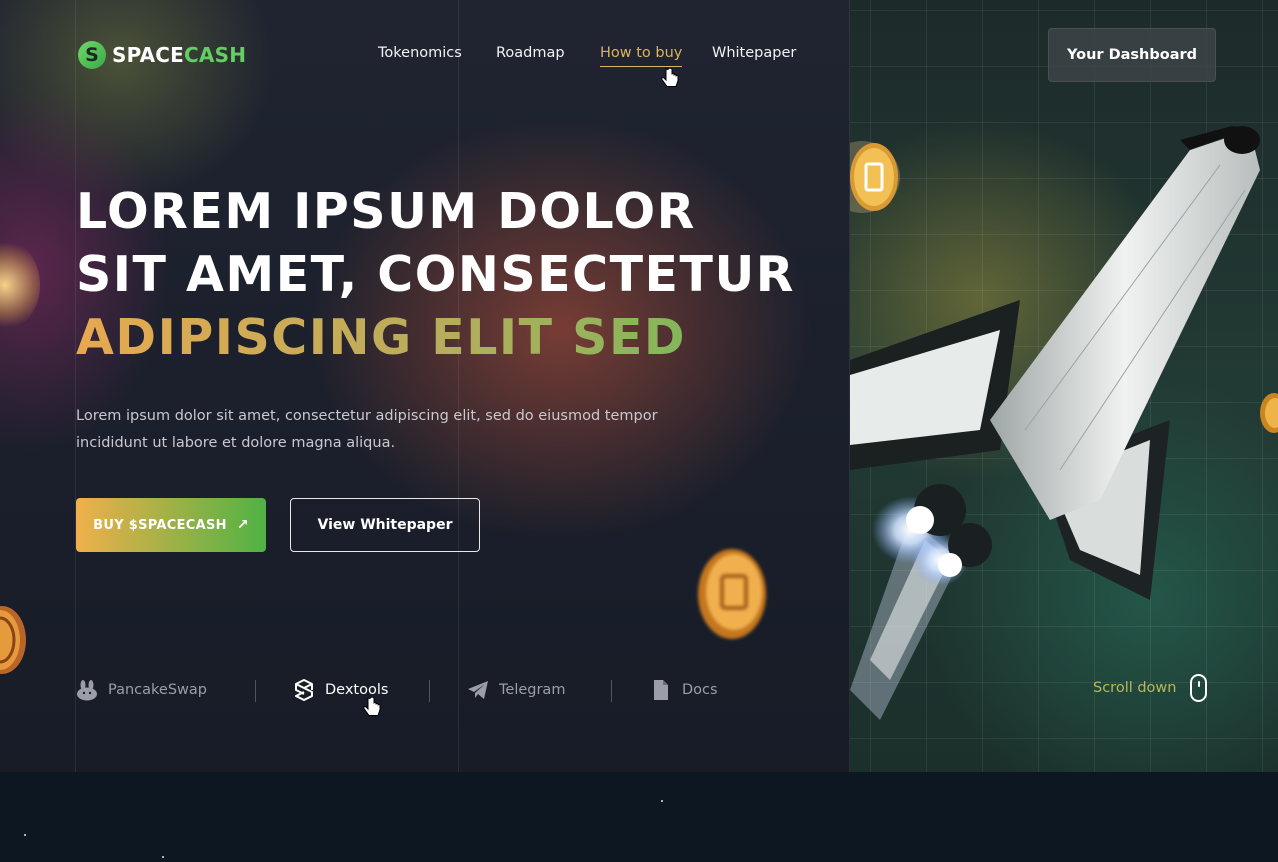 Image resolution: width=1278 pixels, height=862 pixels. What do you see at coordinates (639, 817) in the screenshot?
I see `next-section-background` at bounding box center [639, 817].